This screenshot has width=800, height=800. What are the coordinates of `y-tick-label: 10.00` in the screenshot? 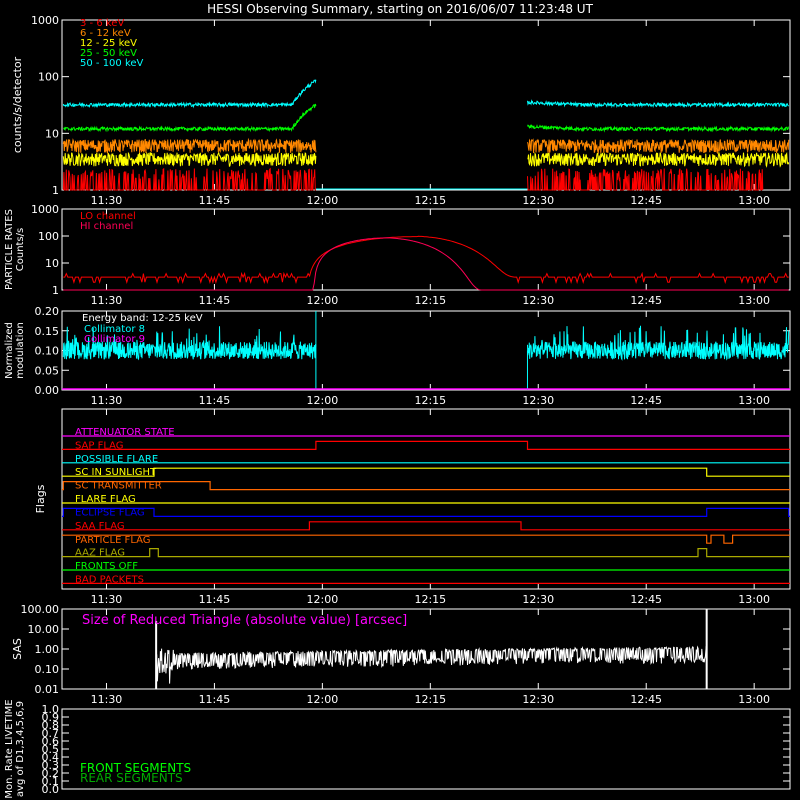 It's located at (44, 629).